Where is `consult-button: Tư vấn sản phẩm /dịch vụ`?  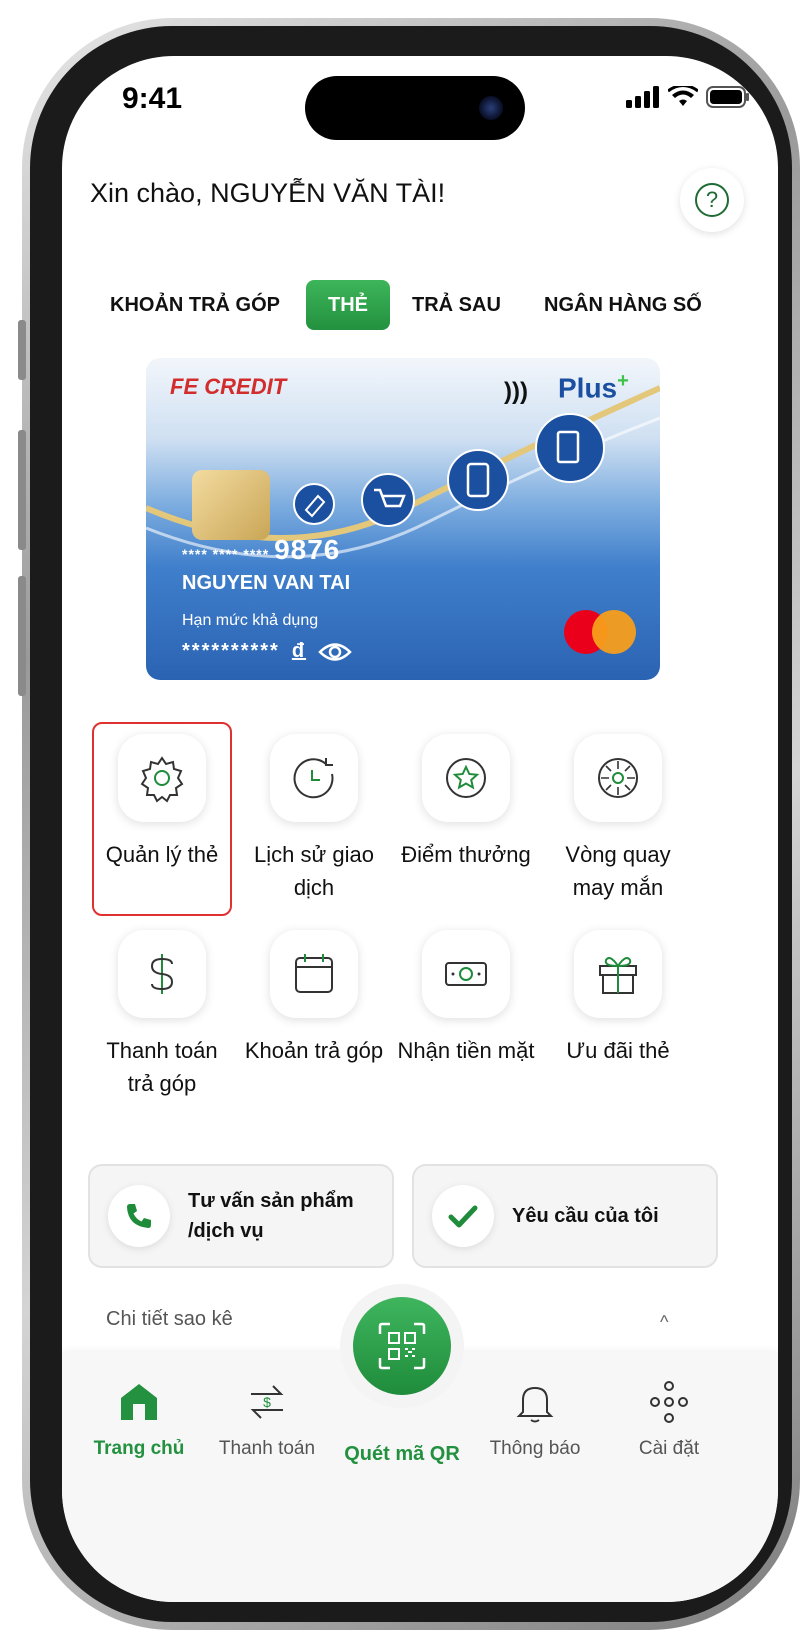
consult-button: Tư vấn sản phẩm /dịch vụ is located at coordinates (241, 1216).